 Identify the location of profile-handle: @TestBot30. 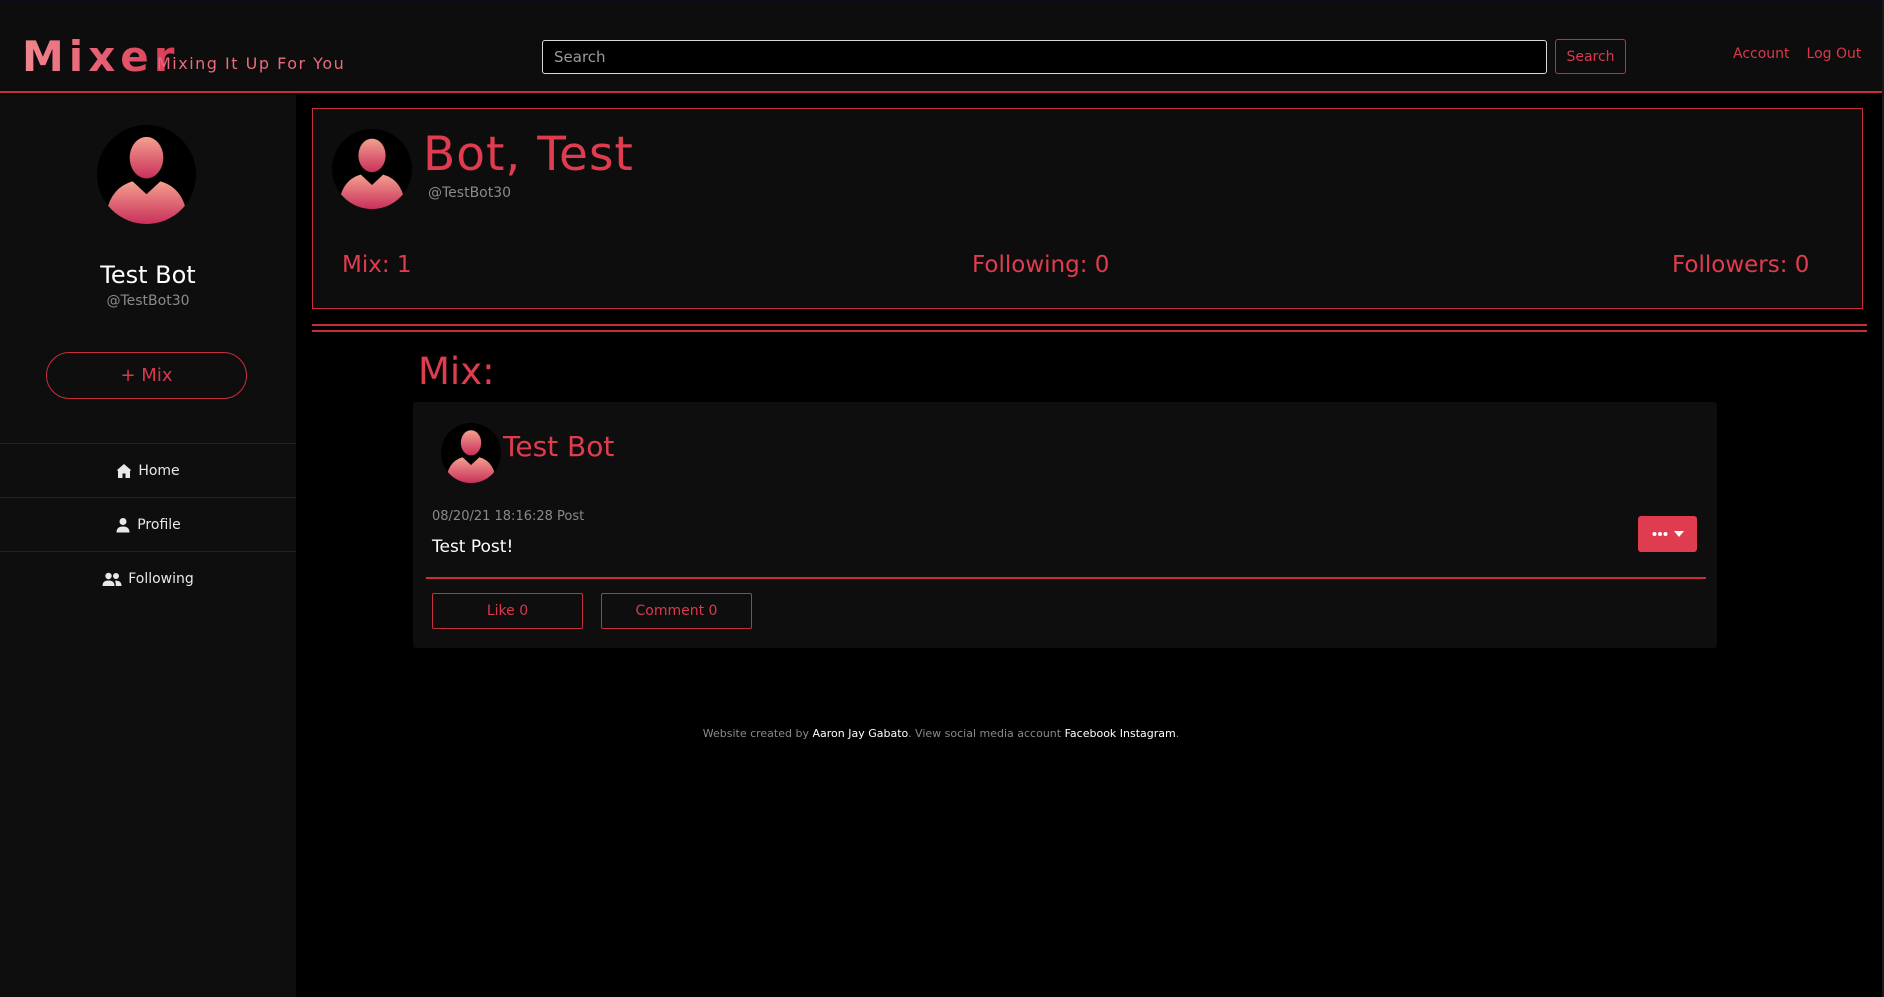
(470, 193).